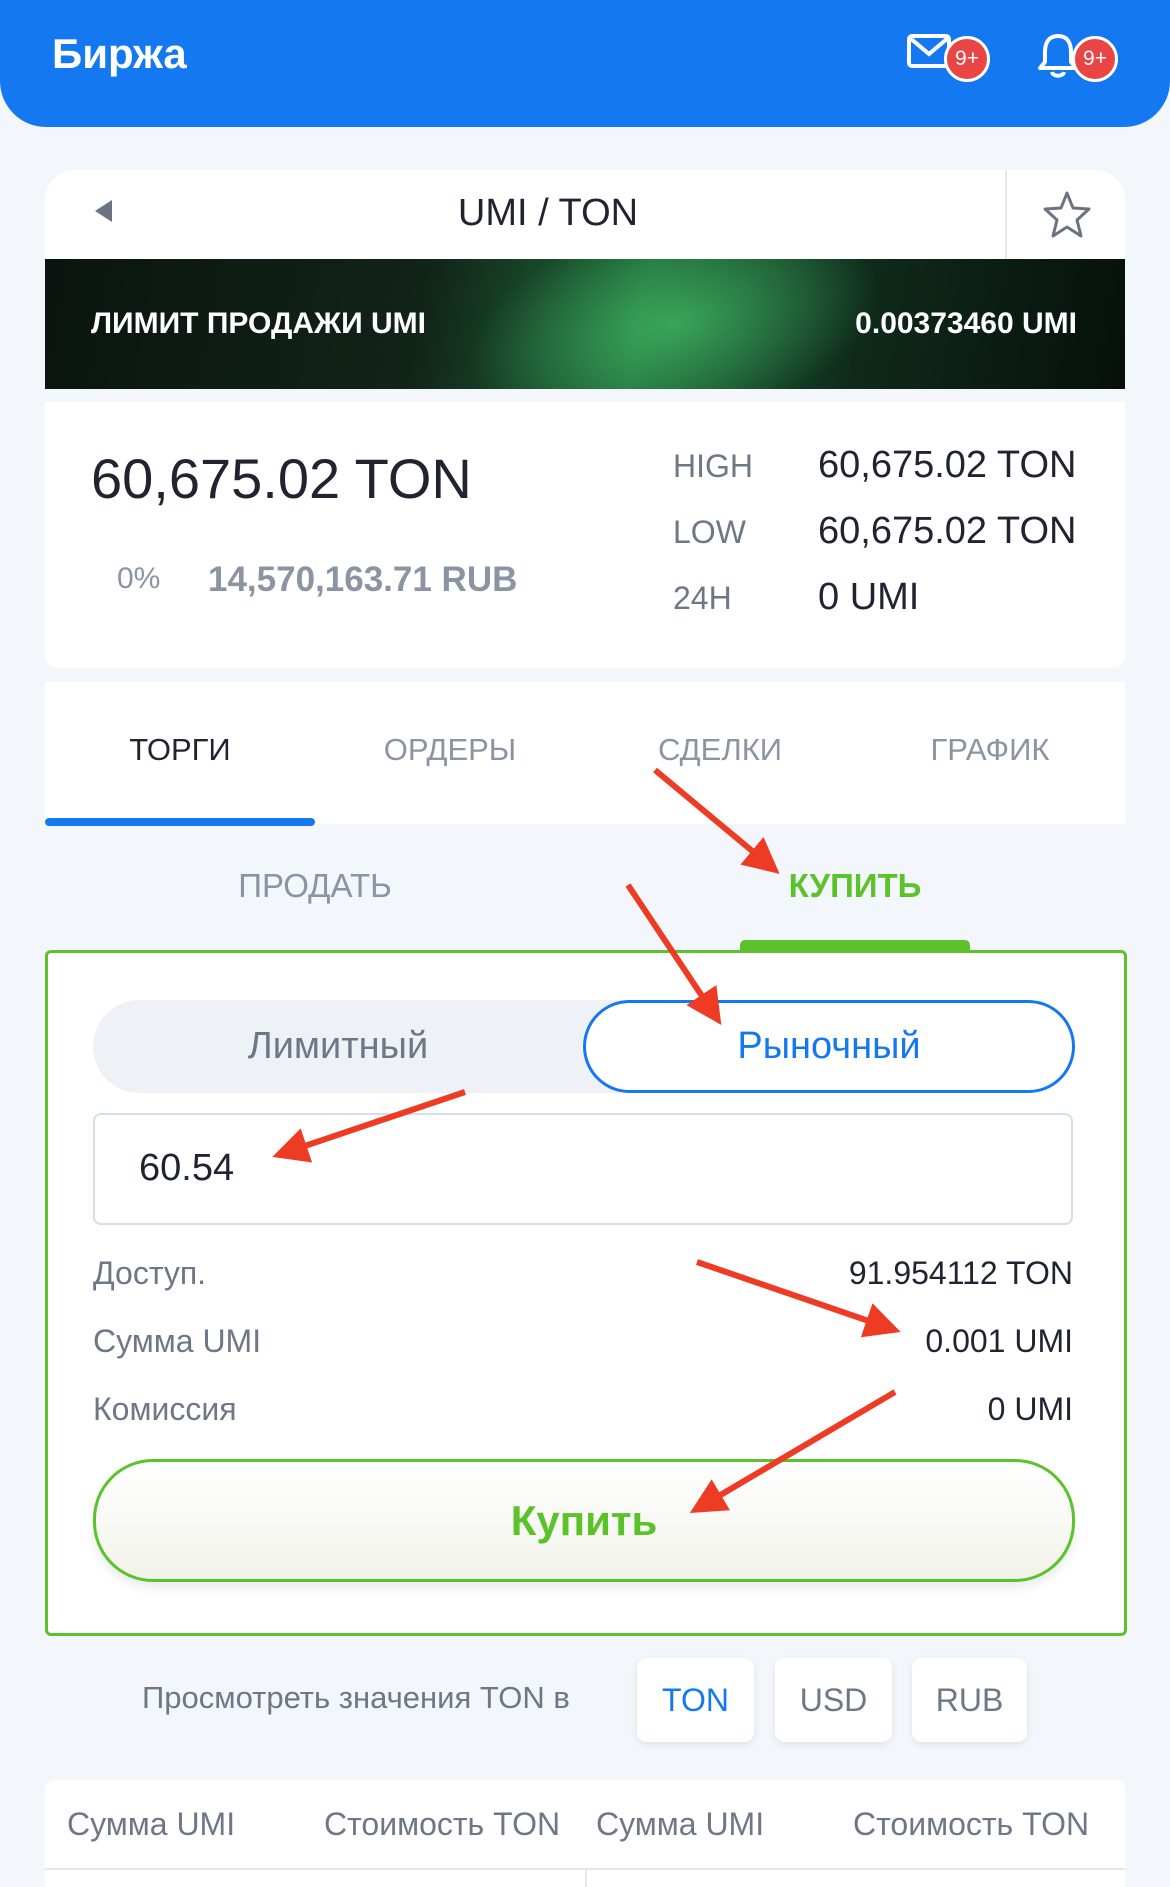 Image resolution: width=1170 pixels, height=1887 pixels. What do you see at coordinates (585, 63) in the screenshot?
I see `app-header: Биржа 9+ 9+` at bounding box center [585, 63].